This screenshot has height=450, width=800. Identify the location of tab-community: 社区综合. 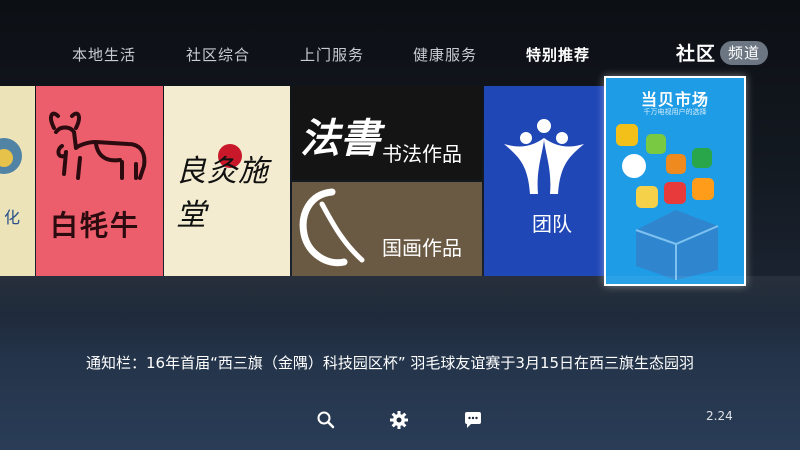
(218, 54).